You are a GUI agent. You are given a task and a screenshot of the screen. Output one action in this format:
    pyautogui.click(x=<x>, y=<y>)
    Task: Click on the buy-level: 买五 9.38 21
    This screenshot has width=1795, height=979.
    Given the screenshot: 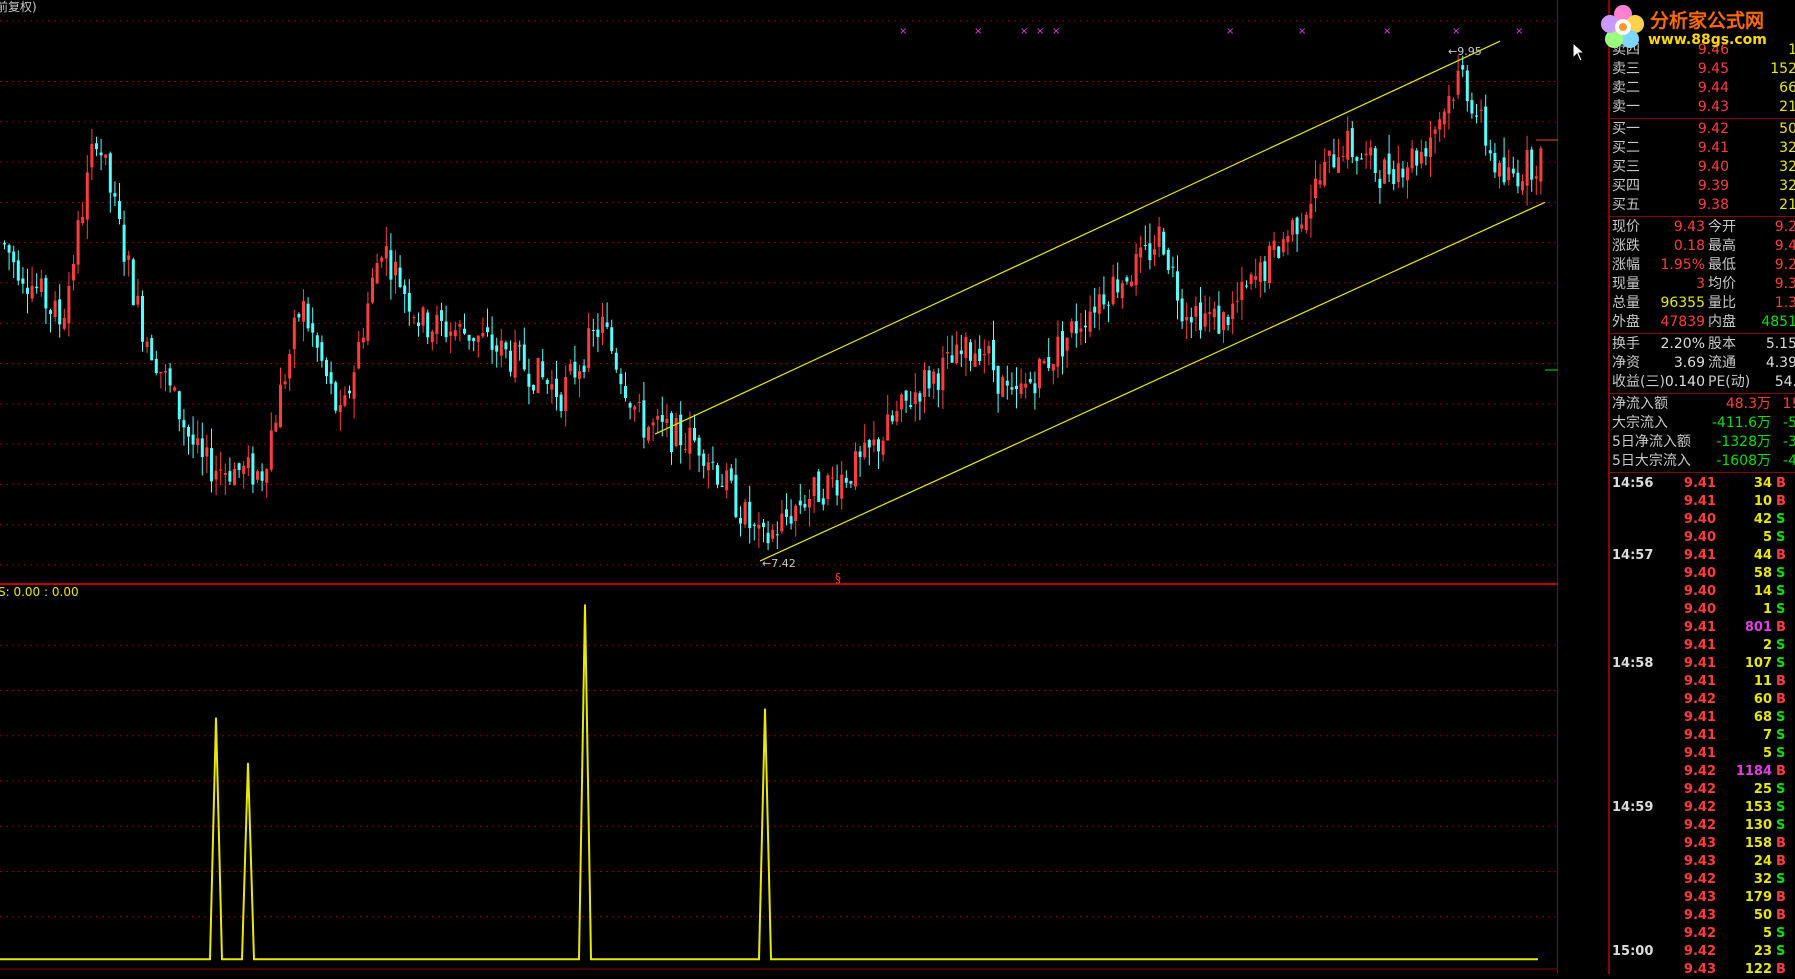 What is the action you would take?
    pyautogui.click(x=1702, y=205)
    